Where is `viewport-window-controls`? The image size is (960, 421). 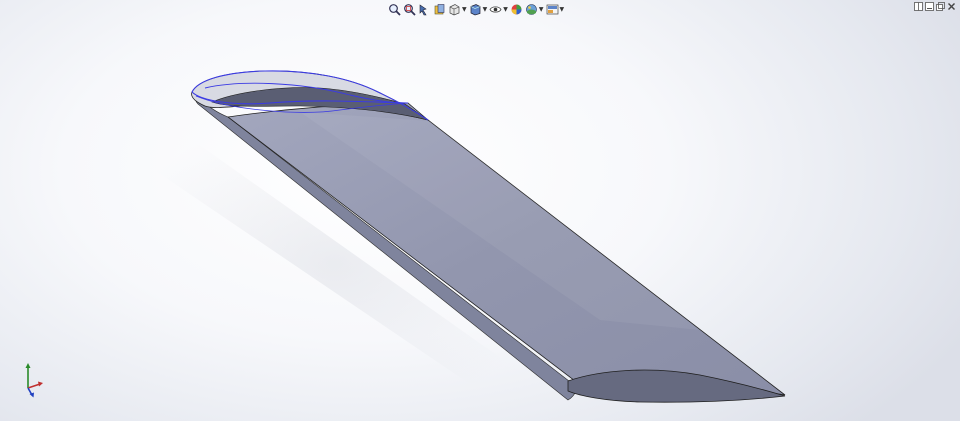 viewport-window-controls is located at coordinates (935, 6).